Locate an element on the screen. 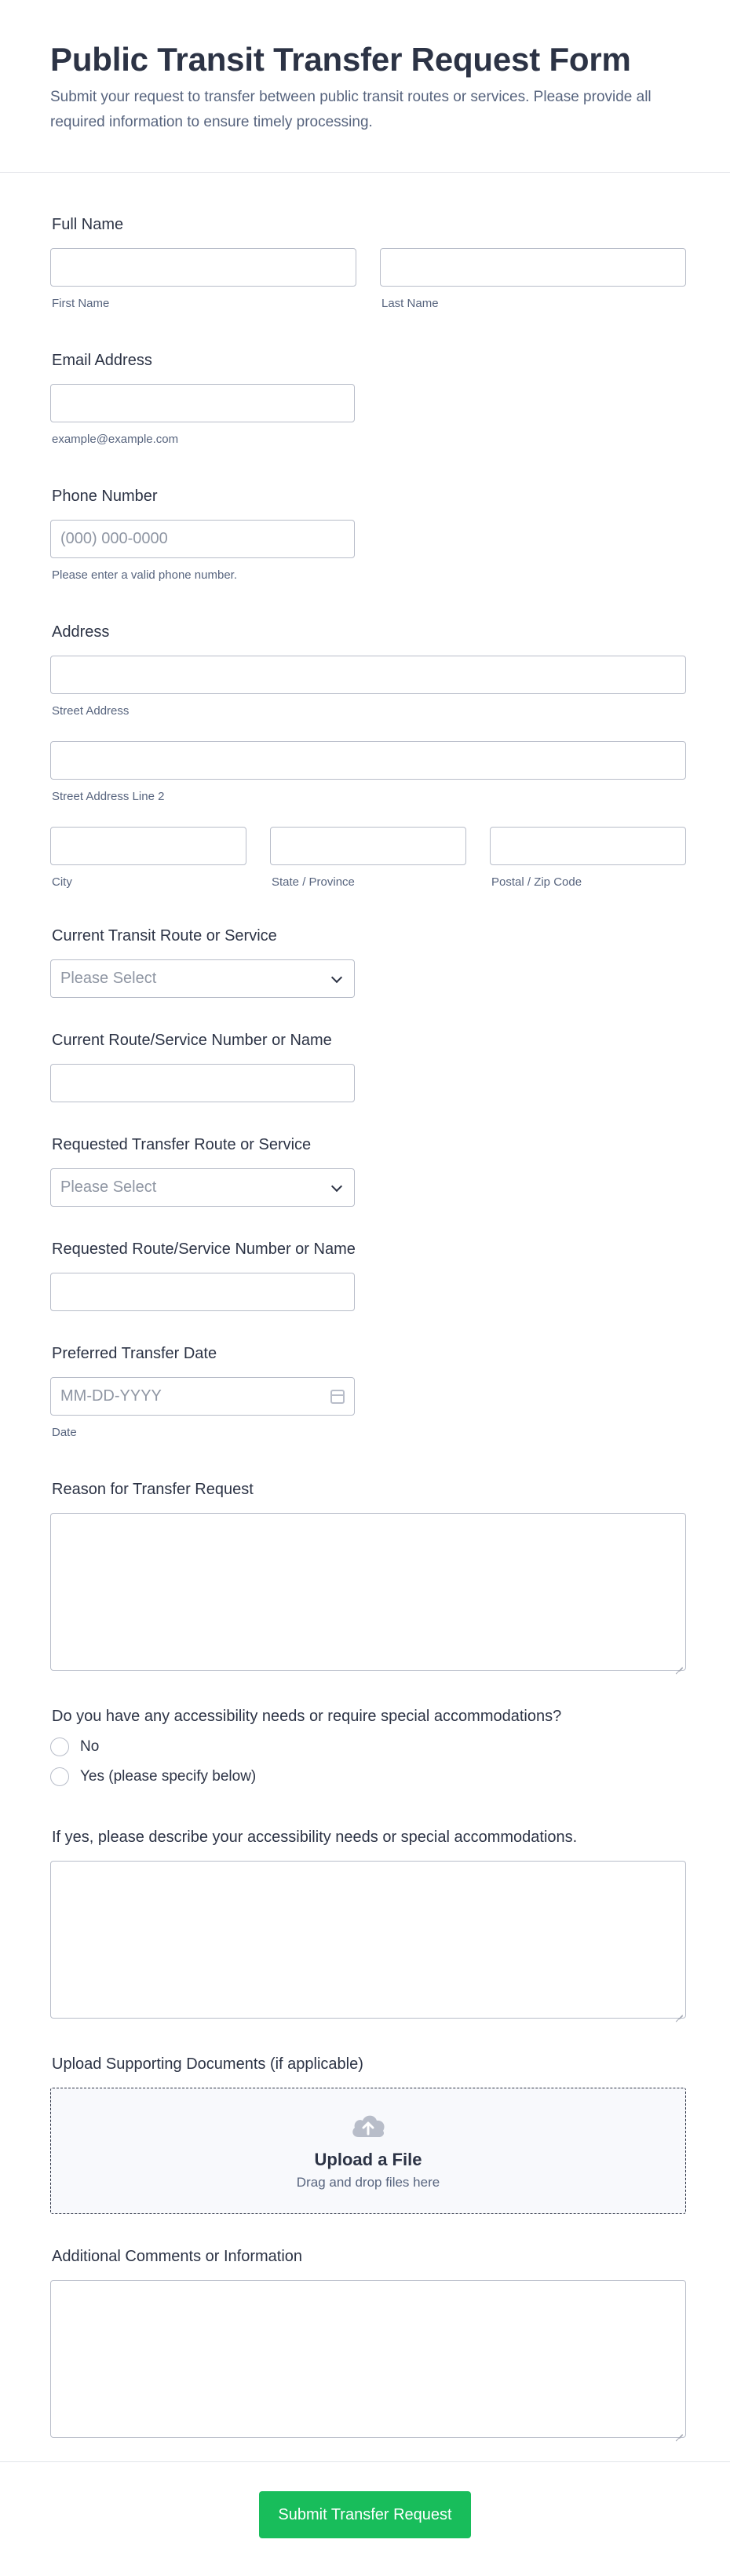  transfer-date-input: MM-DD-YYYY is located at coordinates (202, 1396).